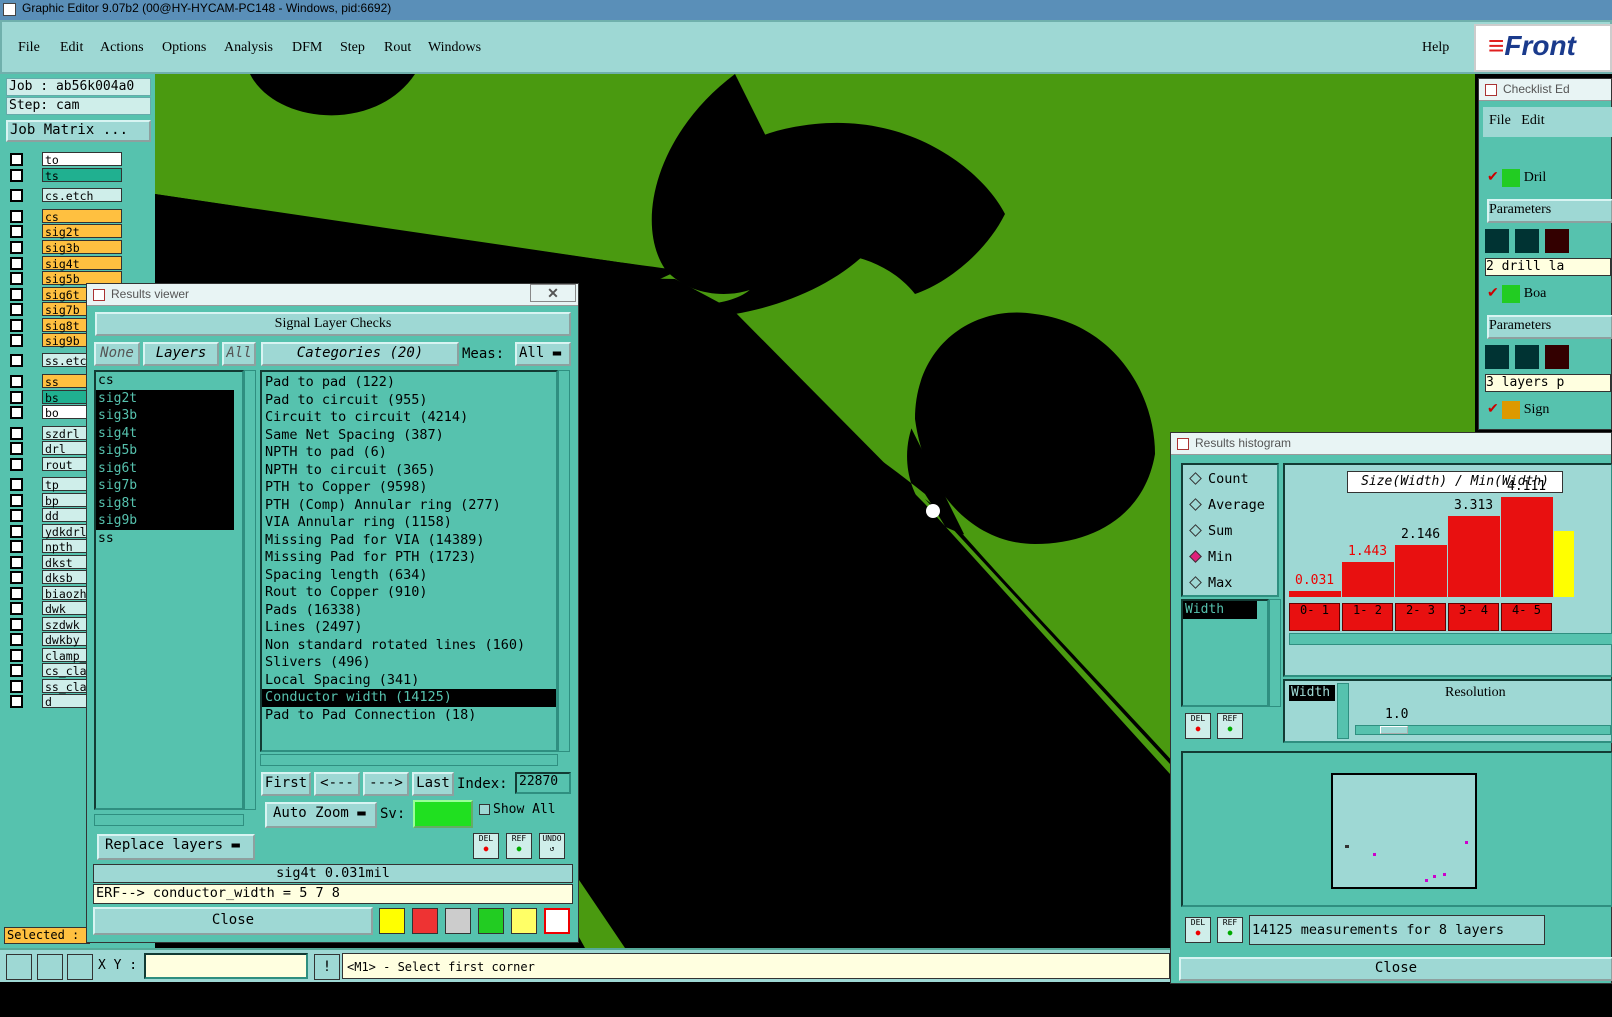  I want to click on resolution-slider-thumb, so click(1394, 730).